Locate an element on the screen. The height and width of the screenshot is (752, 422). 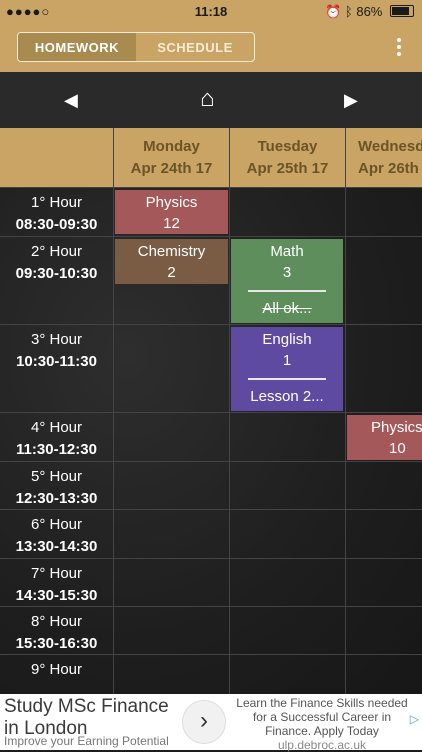
ad-open-button: › is located at coordinates (204, 722).